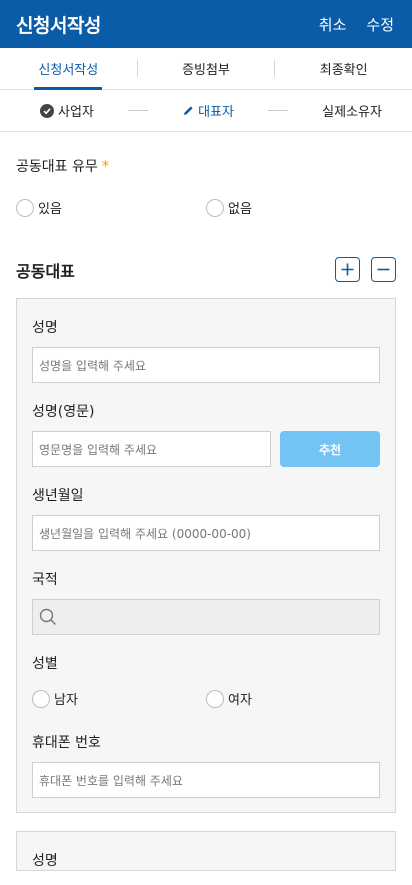  I want to click on radio-label: 여자, so click(240, 700).